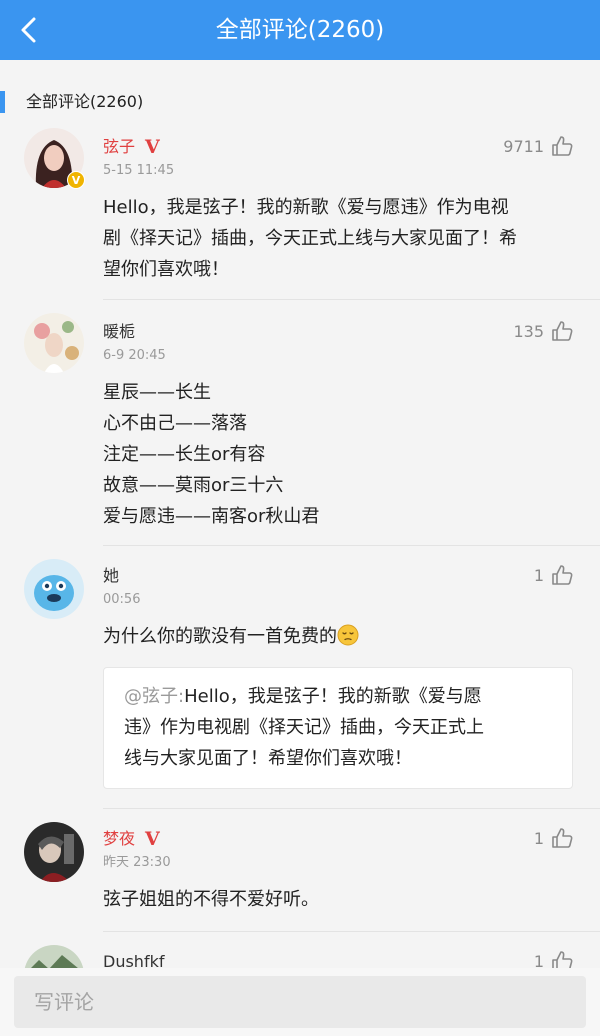 The height and width of the screenshot is (1036, 600). Describe the element at coordinates (175, 423) in the screenshot. I see `comment-text-line: 心不由己——落落` at that location.